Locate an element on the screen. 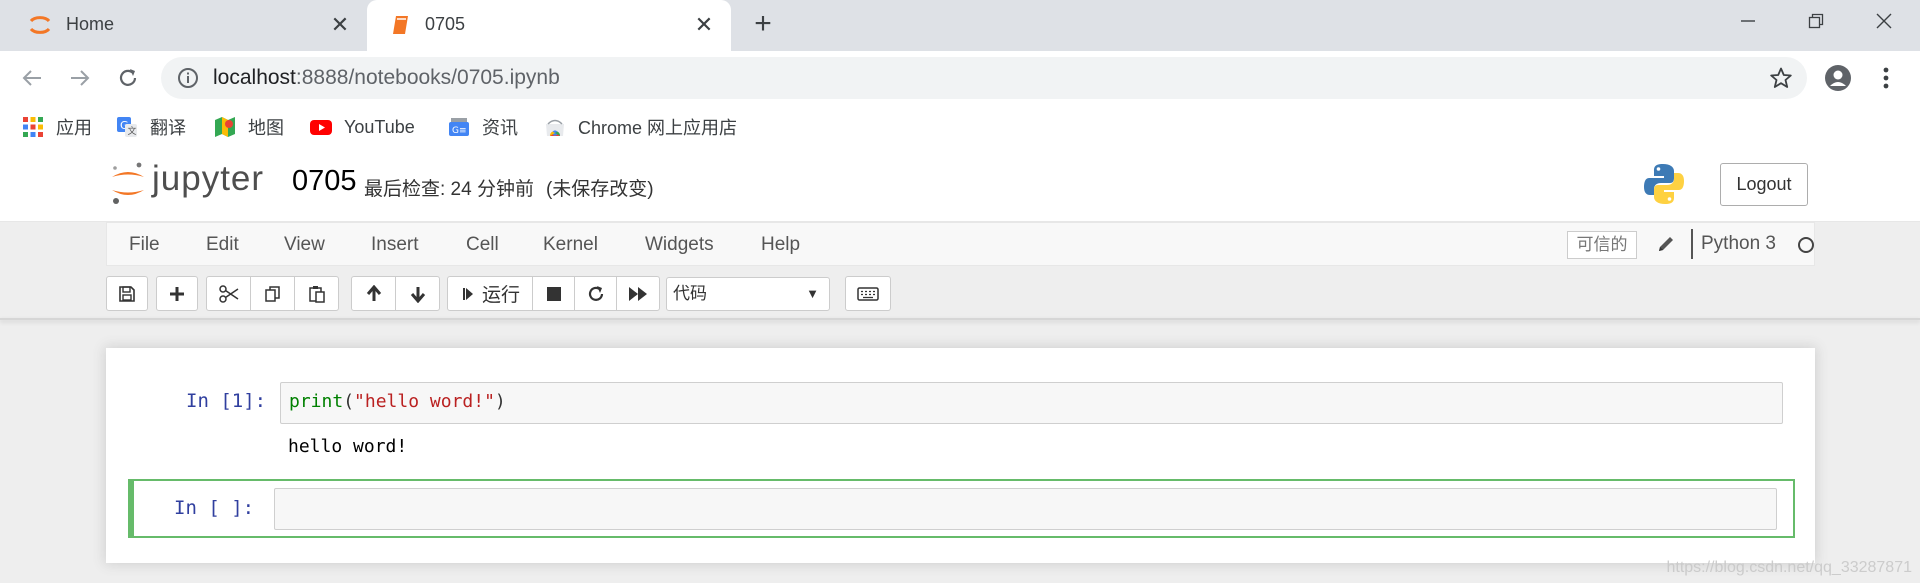 This screenshot has height=583, width=1920. info-icon is located at coordinates (188, 78).